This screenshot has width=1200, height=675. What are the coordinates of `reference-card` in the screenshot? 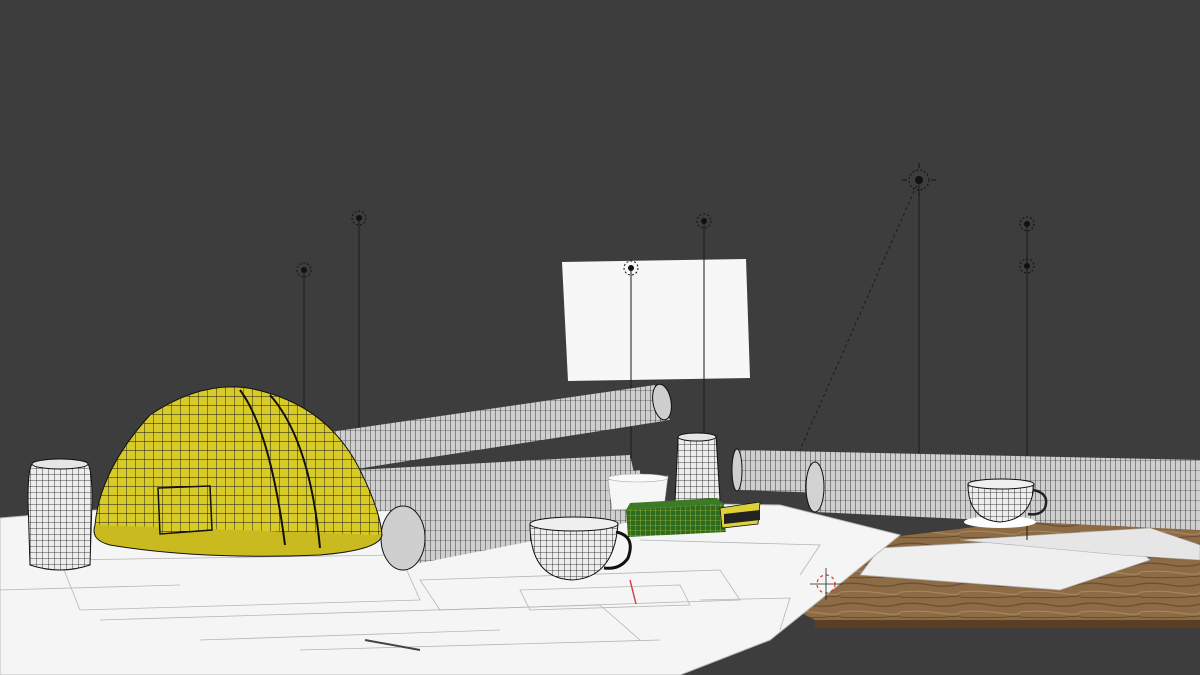 It's located at (656, 320).